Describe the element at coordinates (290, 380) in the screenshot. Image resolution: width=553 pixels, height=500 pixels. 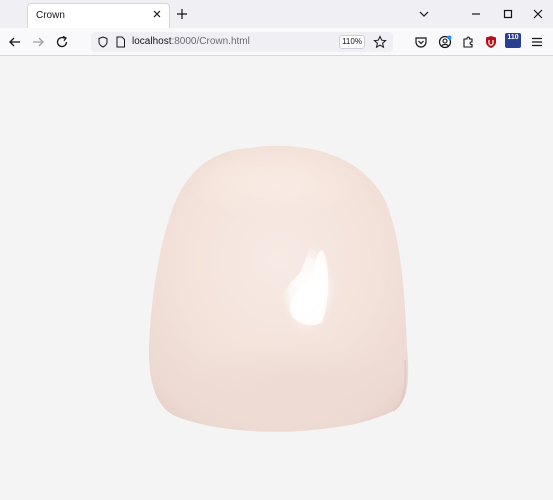
I see `crown-lower-shade` at that location.